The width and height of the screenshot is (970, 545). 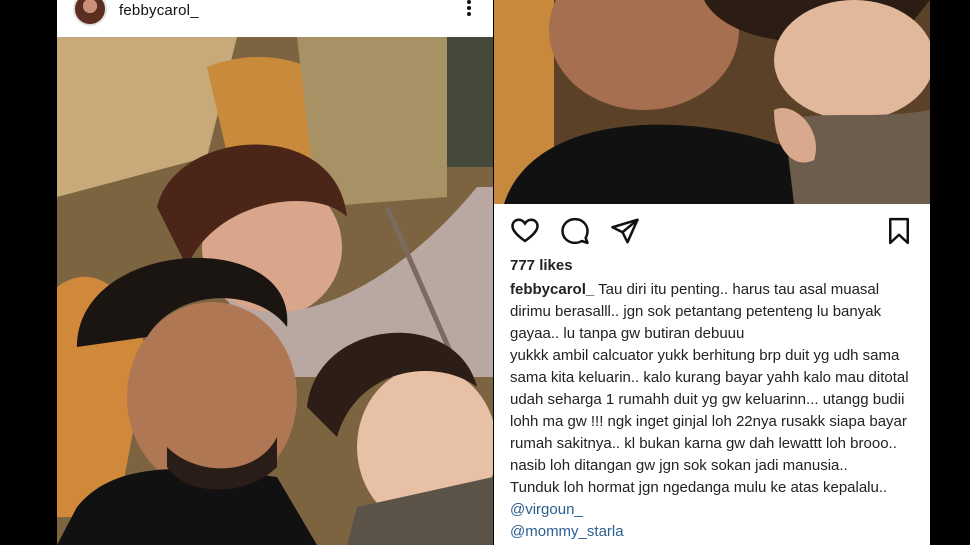 What do you see at coordinates (899, 231) in the screenshot?
I see `bookmark-icon` at bounding box center [899, 231].